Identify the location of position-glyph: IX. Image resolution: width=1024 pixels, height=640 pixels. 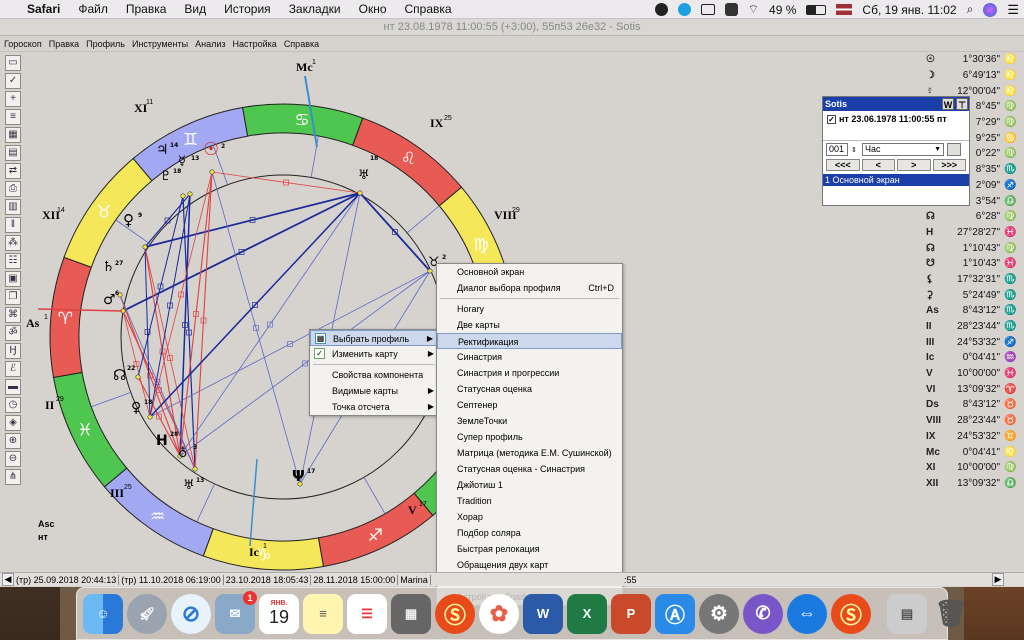
(931, 436).